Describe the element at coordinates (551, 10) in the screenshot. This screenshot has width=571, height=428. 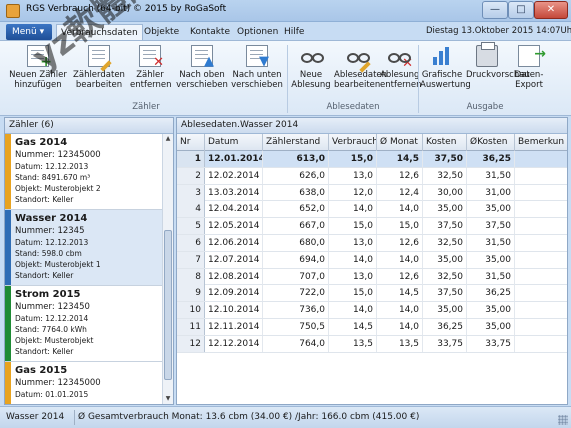
I see `close-button: ✕` at that location.